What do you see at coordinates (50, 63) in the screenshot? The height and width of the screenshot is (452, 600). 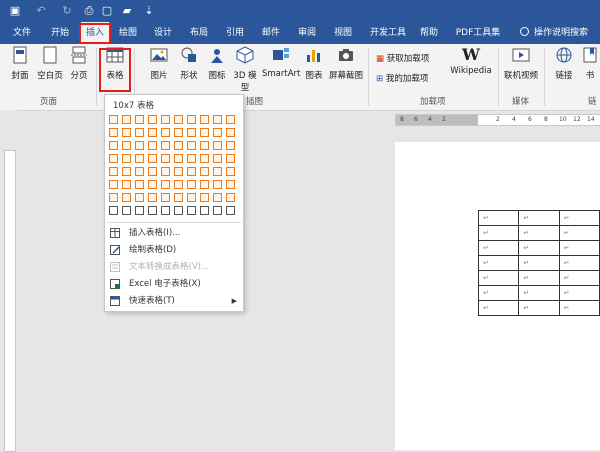 I see `blank-page-button: 空白页` at bounding box center [50, 63].